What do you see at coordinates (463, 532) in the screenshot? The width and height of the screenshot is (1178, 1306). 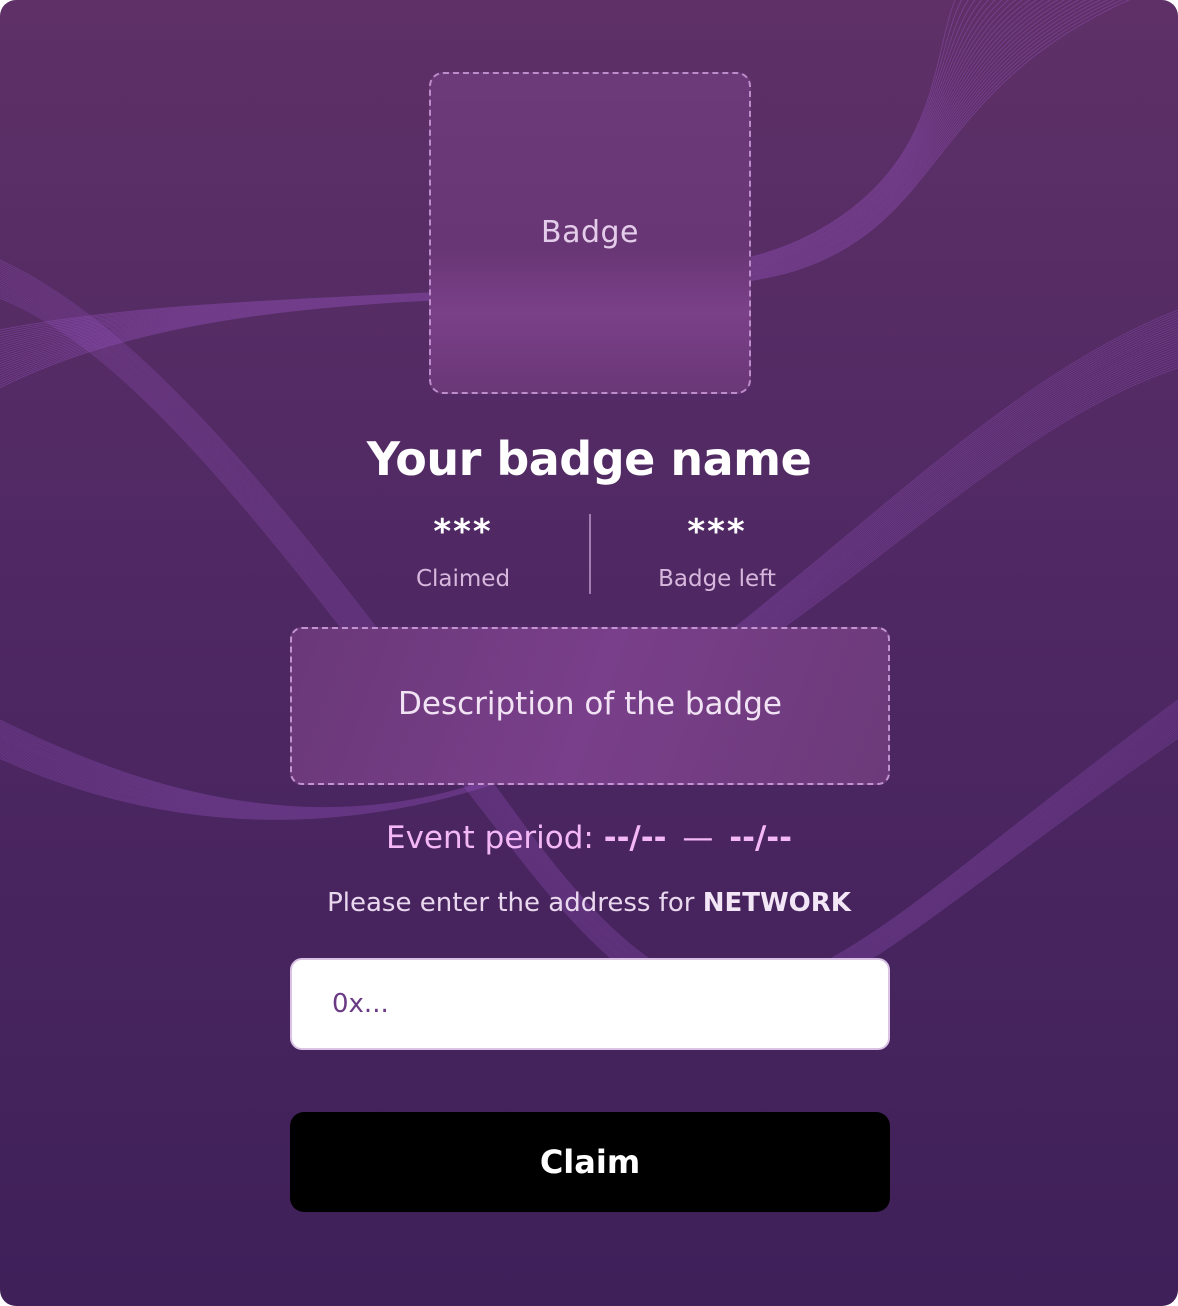 I see `claimed-count: ***` at bounding box center [463, 532].